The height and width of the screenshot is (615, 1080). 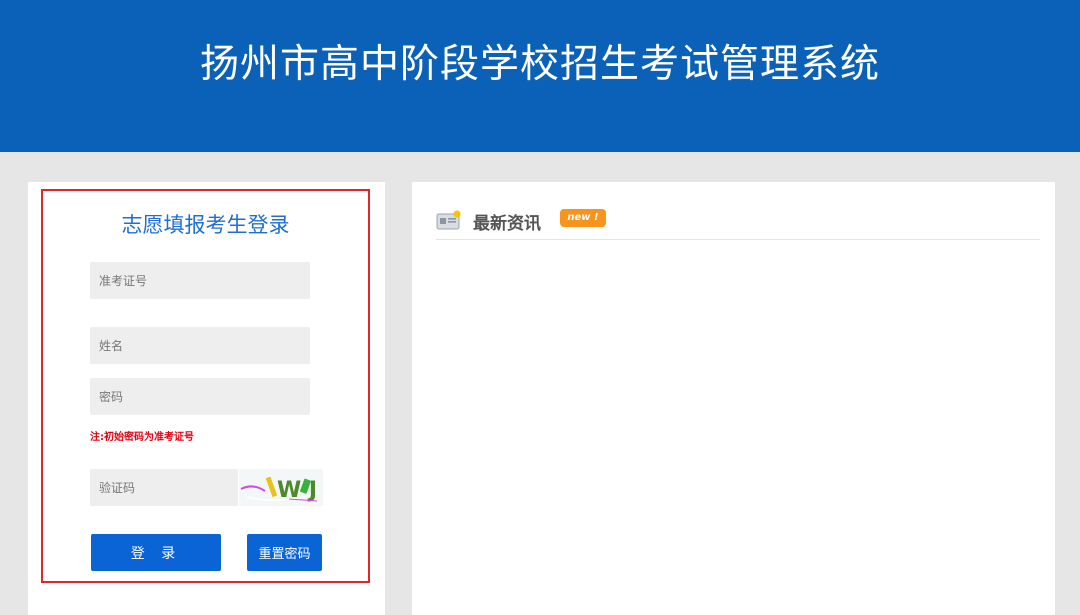 I want to click on password-input, so click(x=200, y=396).